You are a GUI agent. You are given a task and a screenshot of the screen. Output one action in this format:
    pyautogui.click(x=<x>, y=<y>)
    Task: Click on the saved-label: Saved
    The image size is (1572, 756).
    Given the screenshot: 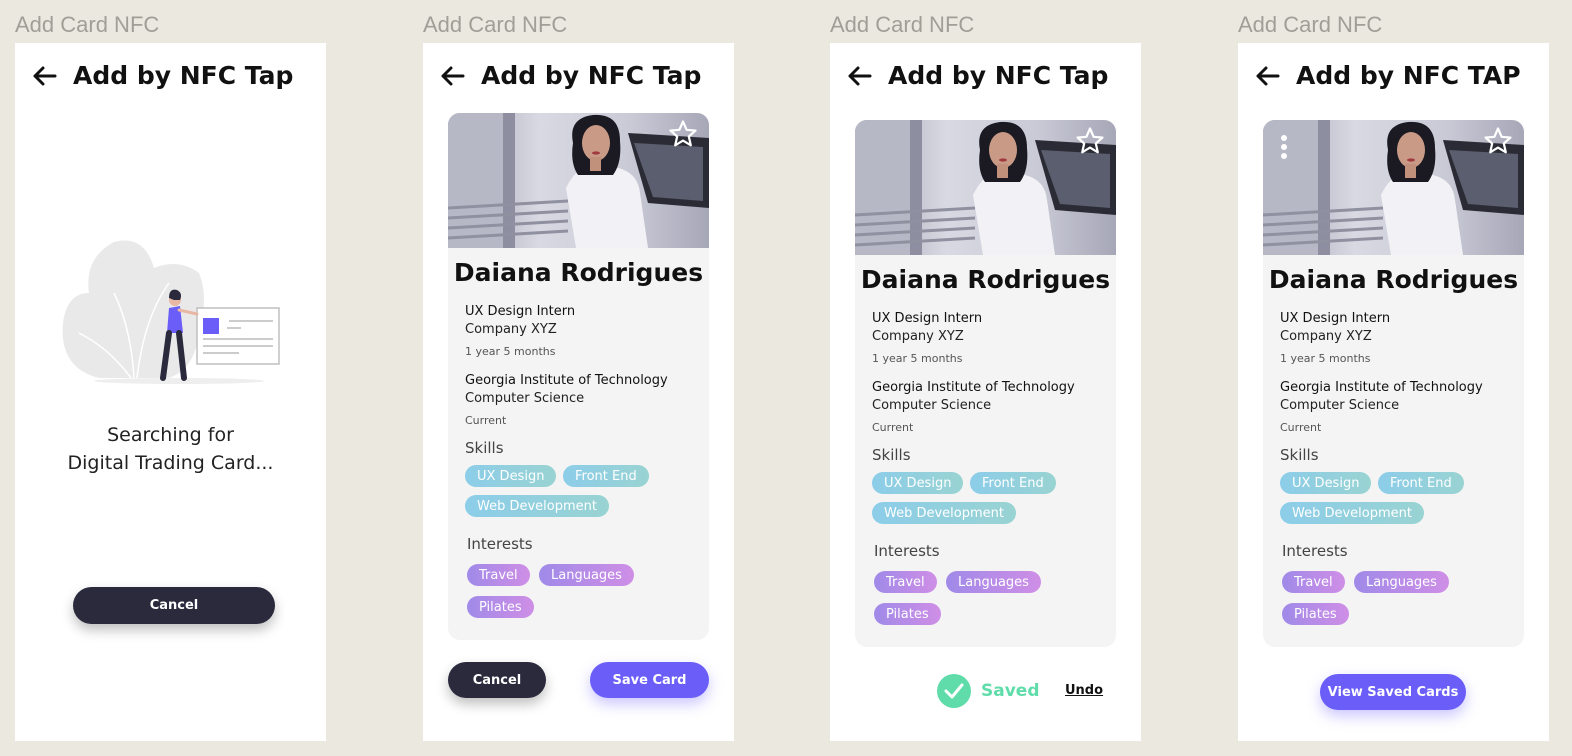 What is the action you would take?
    pyautogui.click(x=1010, y=691)
    